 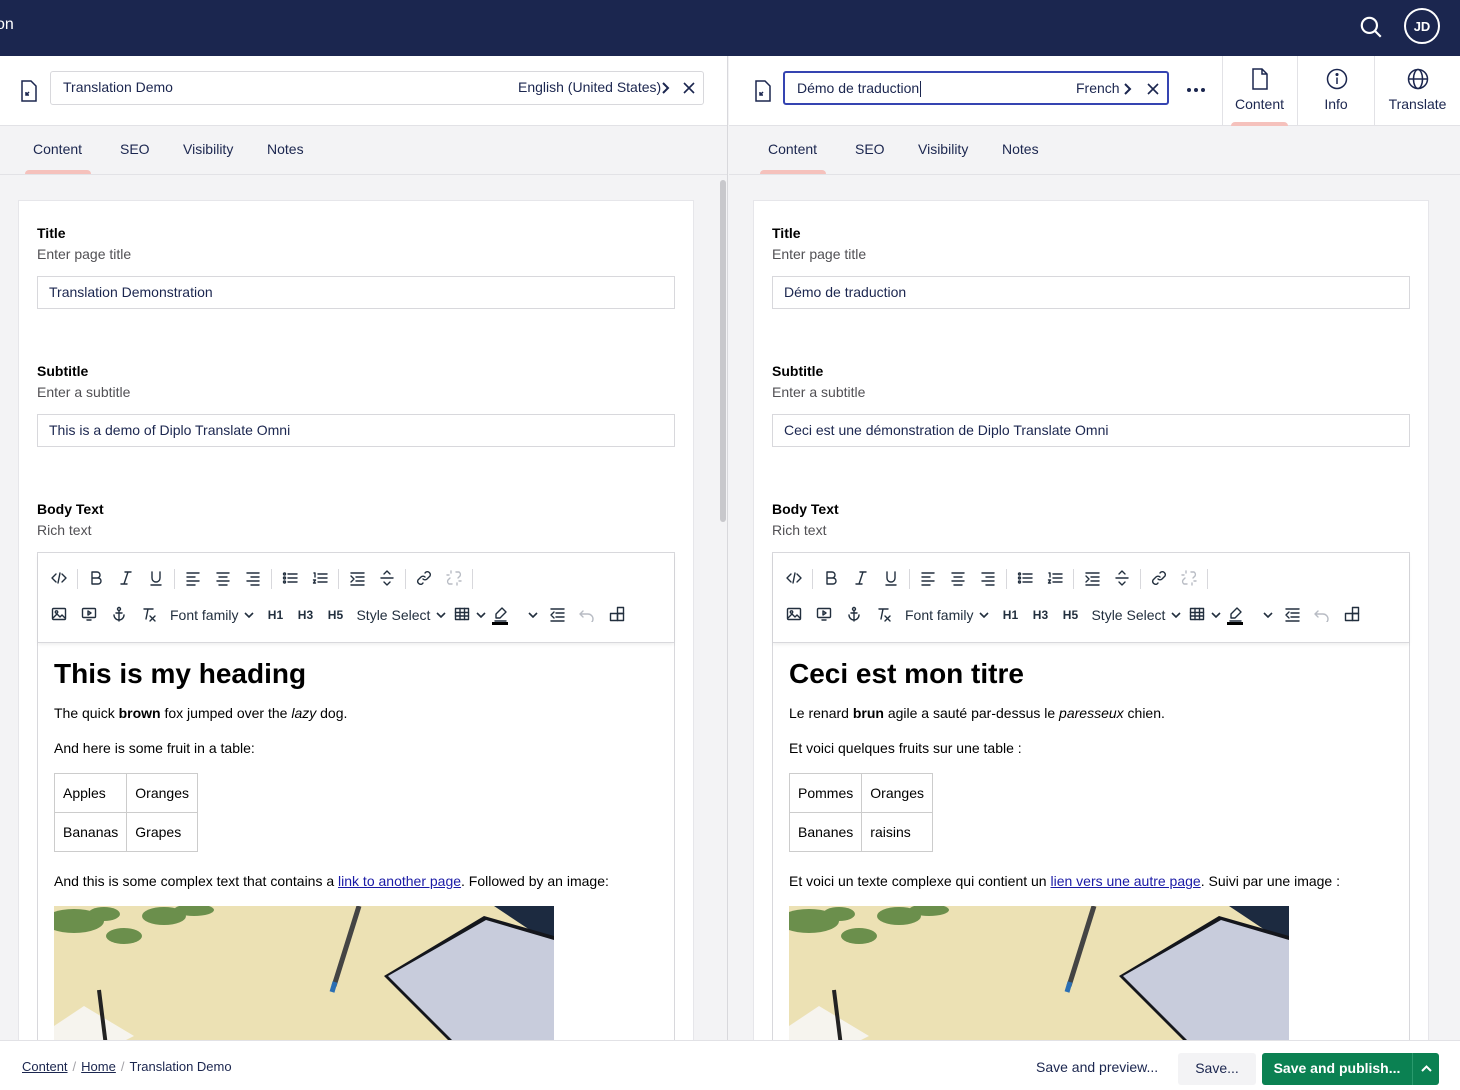 What do you see at coordinates (976, 88) in the screenshot?
I see `document-name-box: Démo de traduction French` at bounding box center [976, 88].